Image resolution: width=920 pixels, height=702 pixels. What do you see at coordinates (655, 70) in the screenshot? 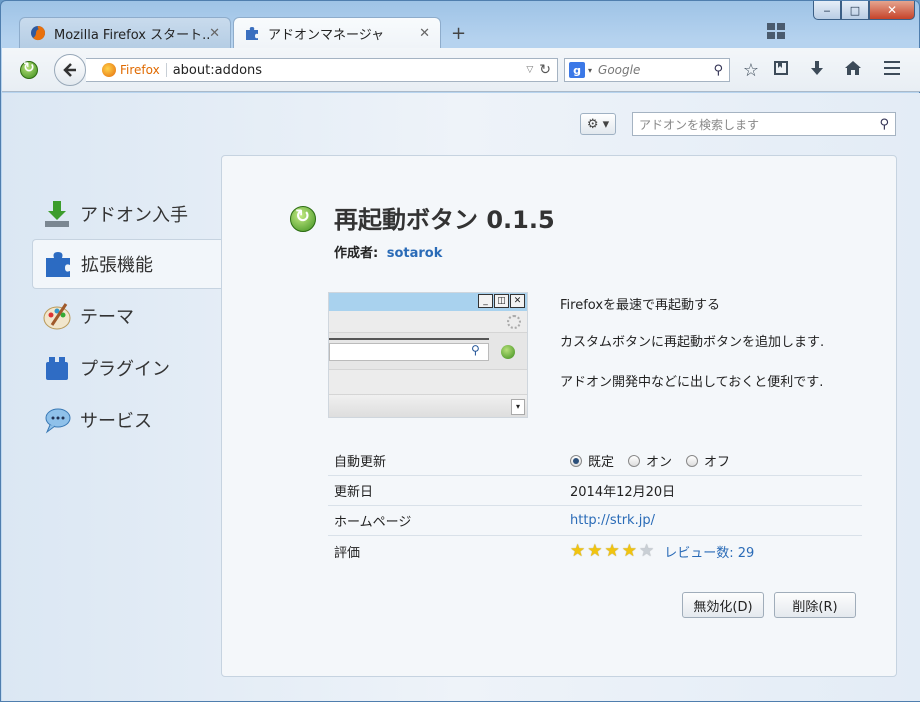
I see `search-input: Google` at bounding box center [655, 70].